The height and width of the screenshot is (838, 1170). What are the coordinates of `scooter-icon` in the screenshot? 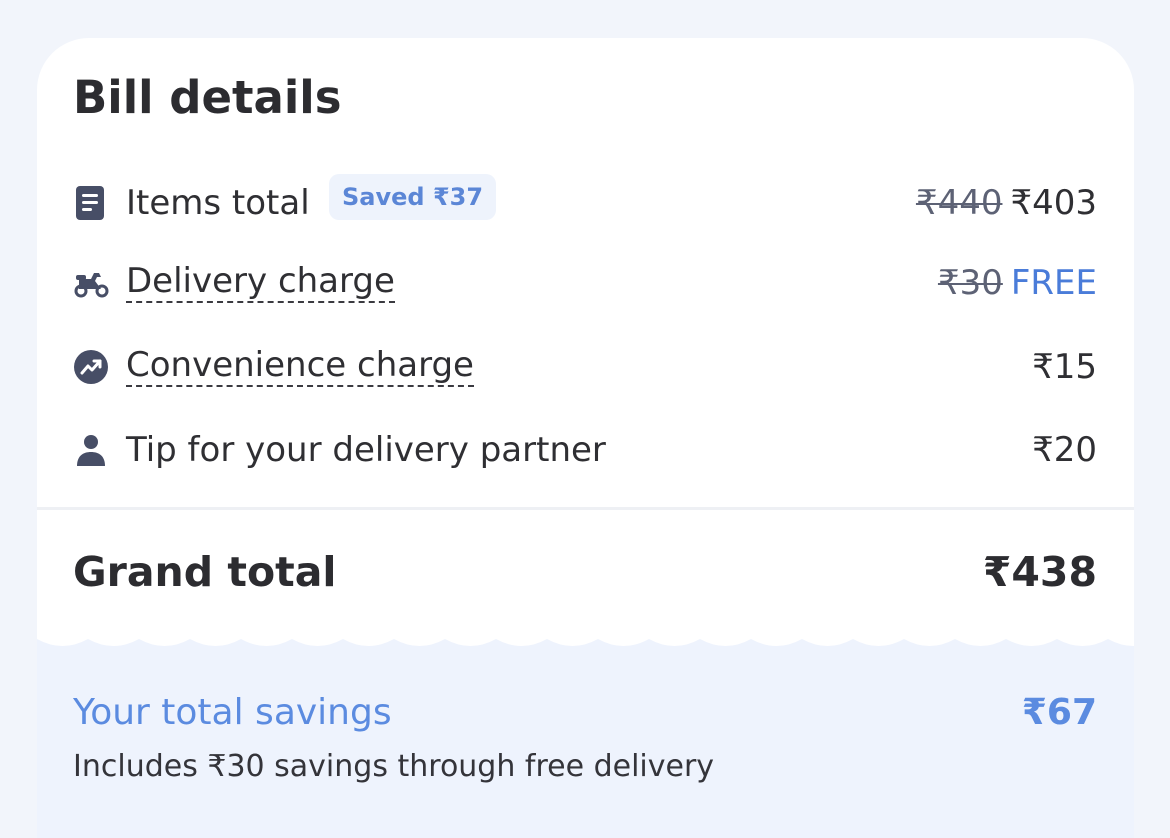 It's located at (91, 283).